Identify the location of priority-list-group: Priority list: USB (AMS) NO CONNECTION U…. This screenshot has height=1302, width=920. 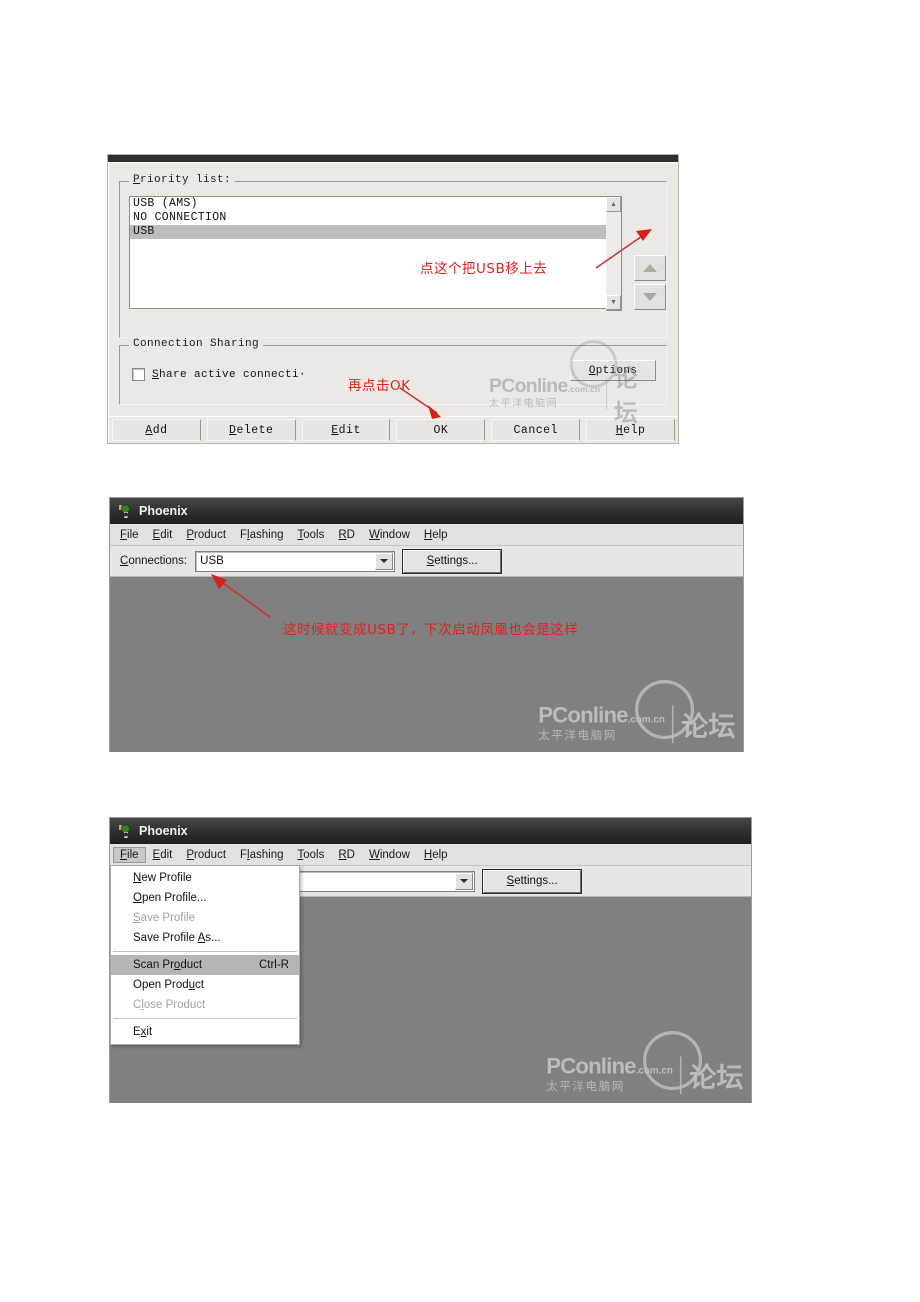
(393, 256).